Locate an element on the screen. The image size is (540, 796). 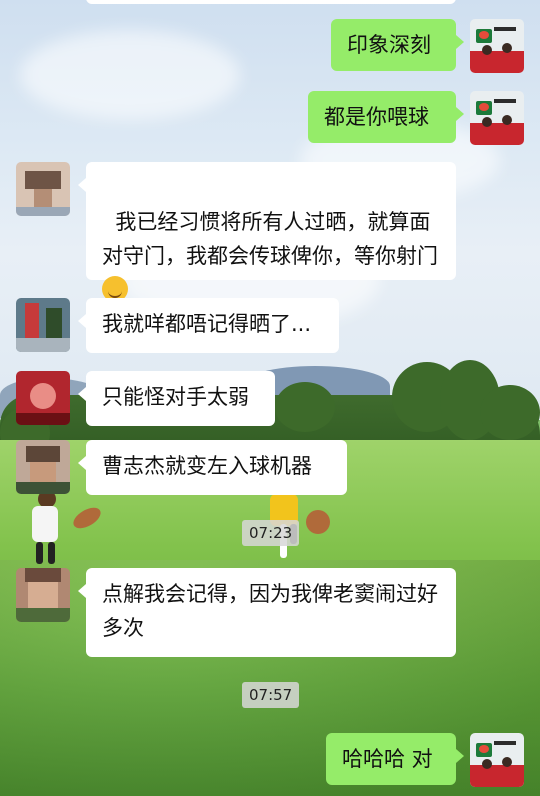
message-timestamp: 07:23 is located at coordinates (271, 533).